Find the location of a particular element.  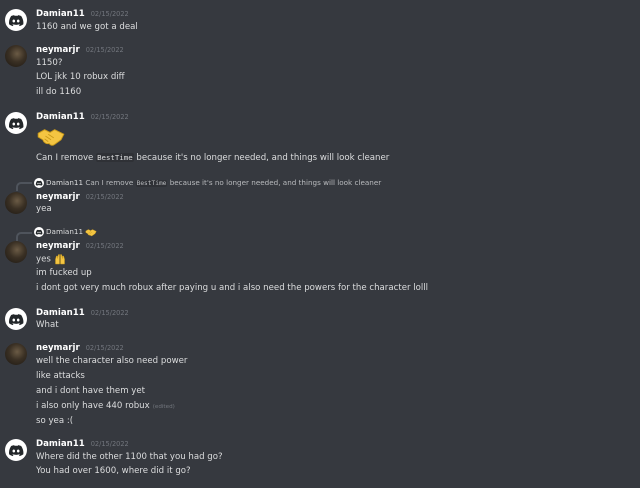

message-text: yea is located at coordinates (44, 209).